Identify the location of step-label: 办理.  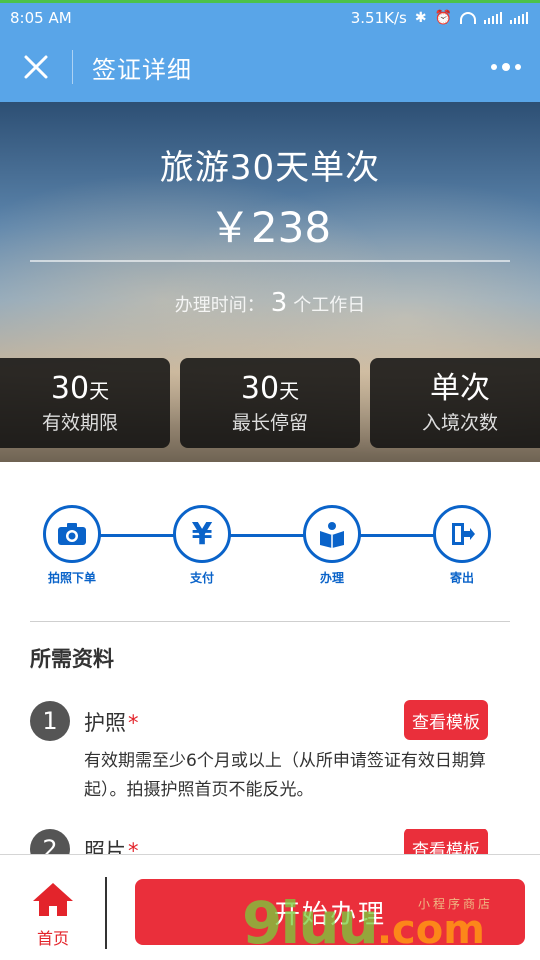
(331, 578).